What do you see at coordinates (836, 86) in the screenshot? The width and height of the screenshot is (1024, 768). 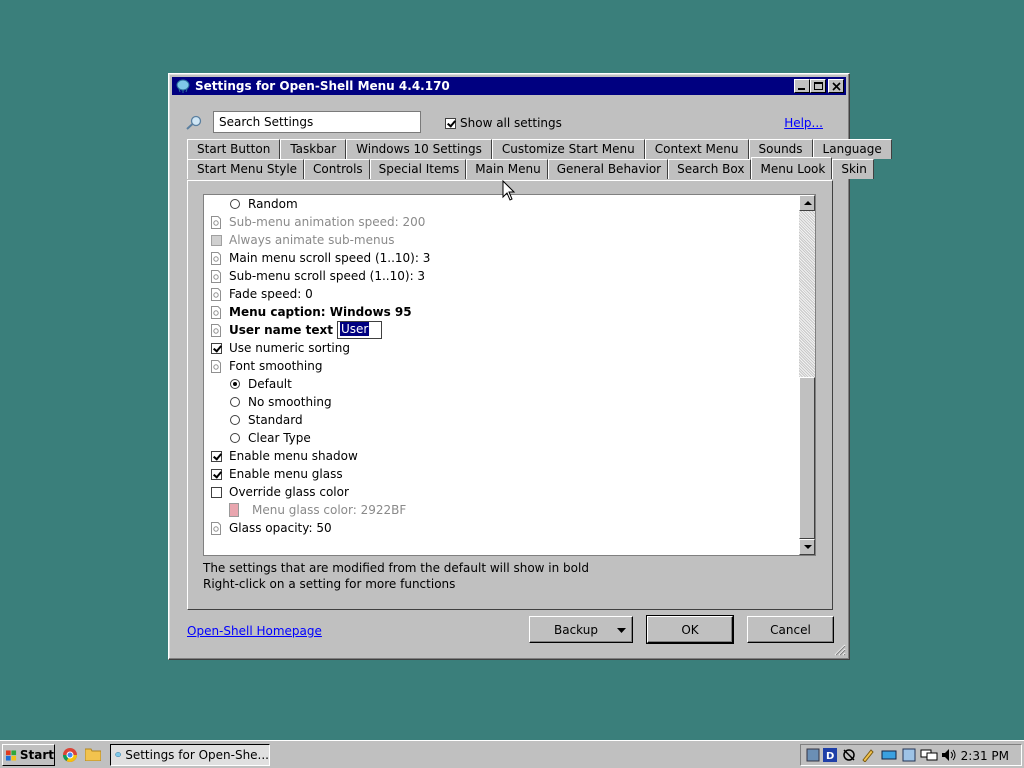 I see `close-button` at bounding box center [836, 86].